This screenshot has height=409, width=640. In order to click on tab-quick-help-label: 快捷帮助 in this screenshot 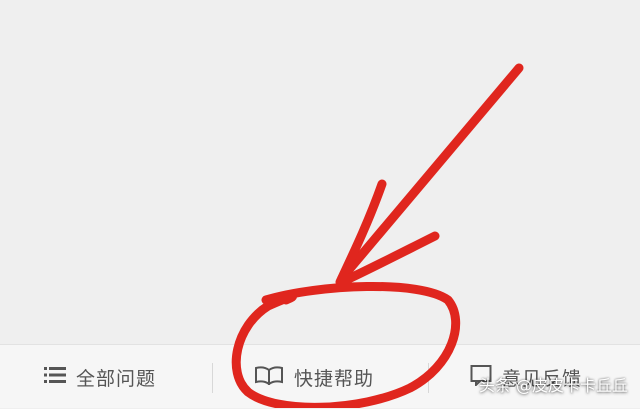, I will do `click(334, 378)`.